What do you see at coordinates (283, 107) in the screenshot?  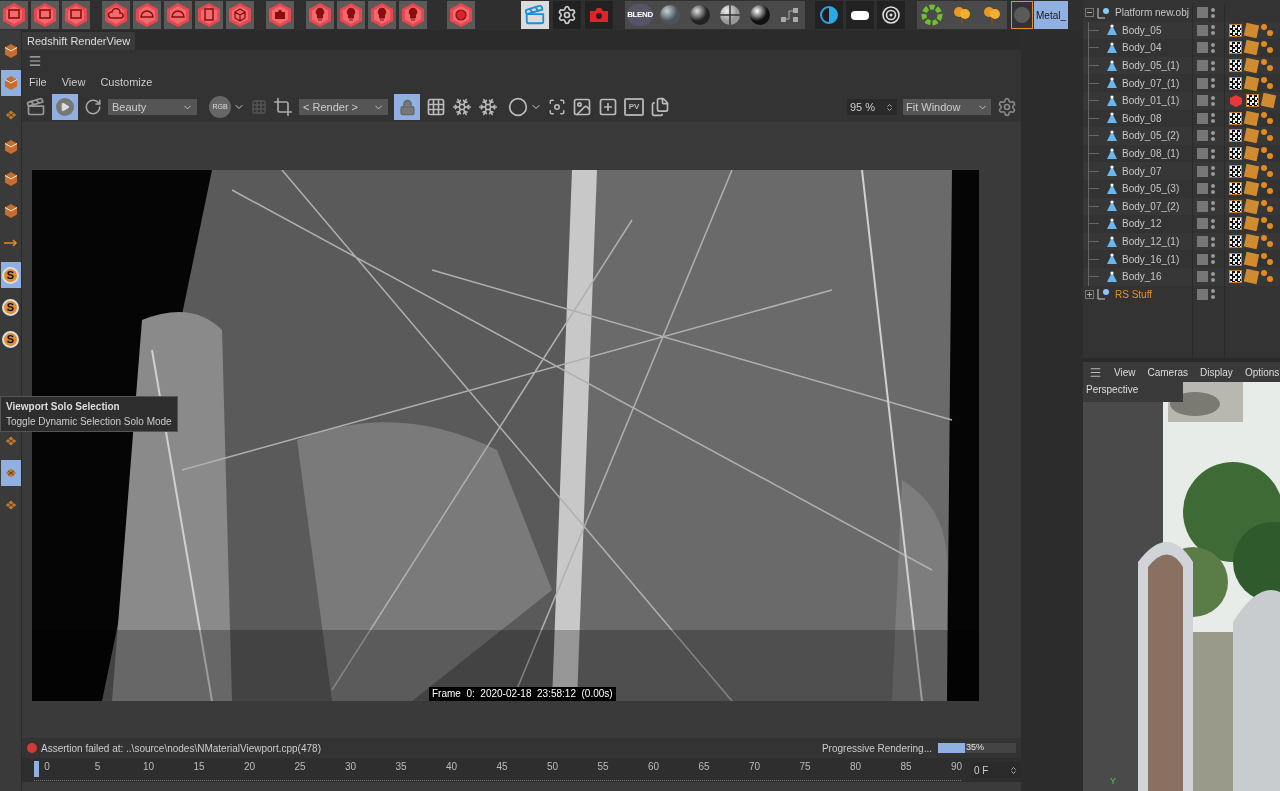 I see `crop-icon` at bounding box center [283, 107].